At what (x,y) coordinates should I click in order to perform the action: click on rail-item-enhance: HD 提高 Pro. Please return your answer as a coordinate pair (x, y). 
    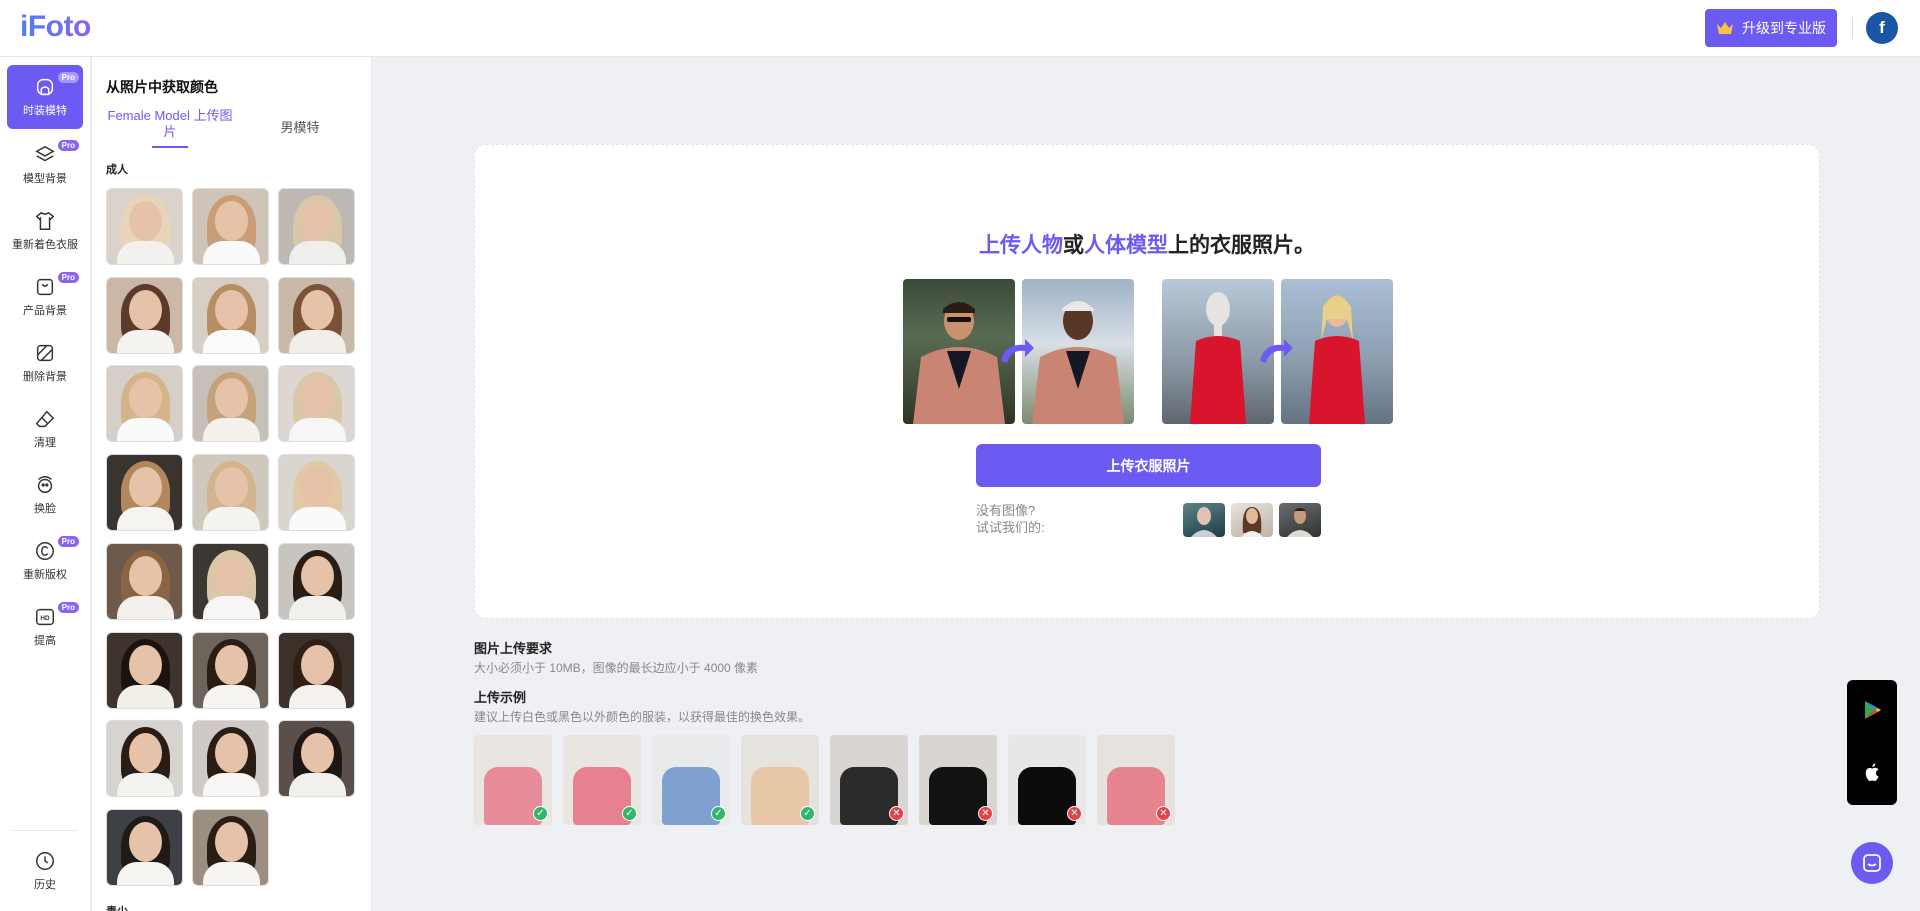
    Looking at the image, I should click on (45, 627).